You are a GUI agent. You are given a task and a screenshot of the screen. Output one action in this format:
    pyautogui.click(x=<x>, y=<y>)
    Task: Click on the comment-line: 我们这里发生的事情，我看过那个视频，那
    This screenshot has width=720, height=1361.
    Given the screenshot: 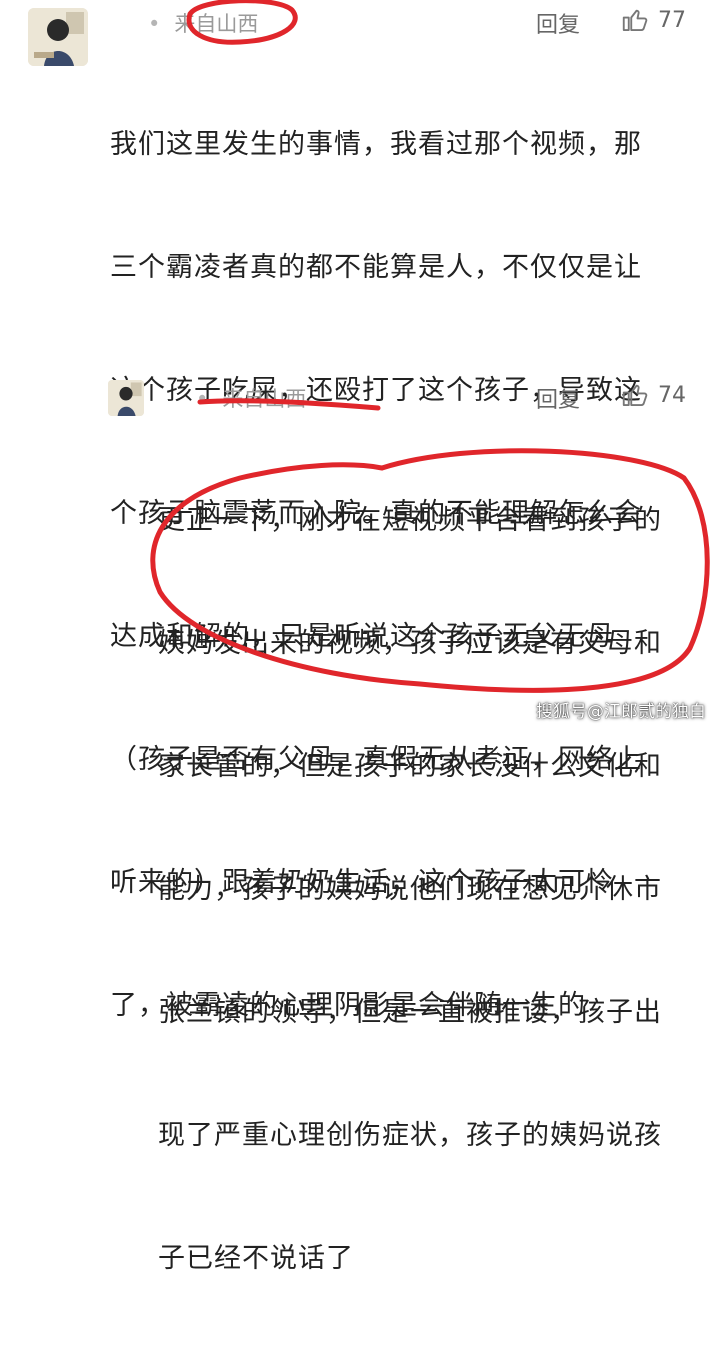 What is the action you would take?
    pyautogui.click(x=376, y=144)
    